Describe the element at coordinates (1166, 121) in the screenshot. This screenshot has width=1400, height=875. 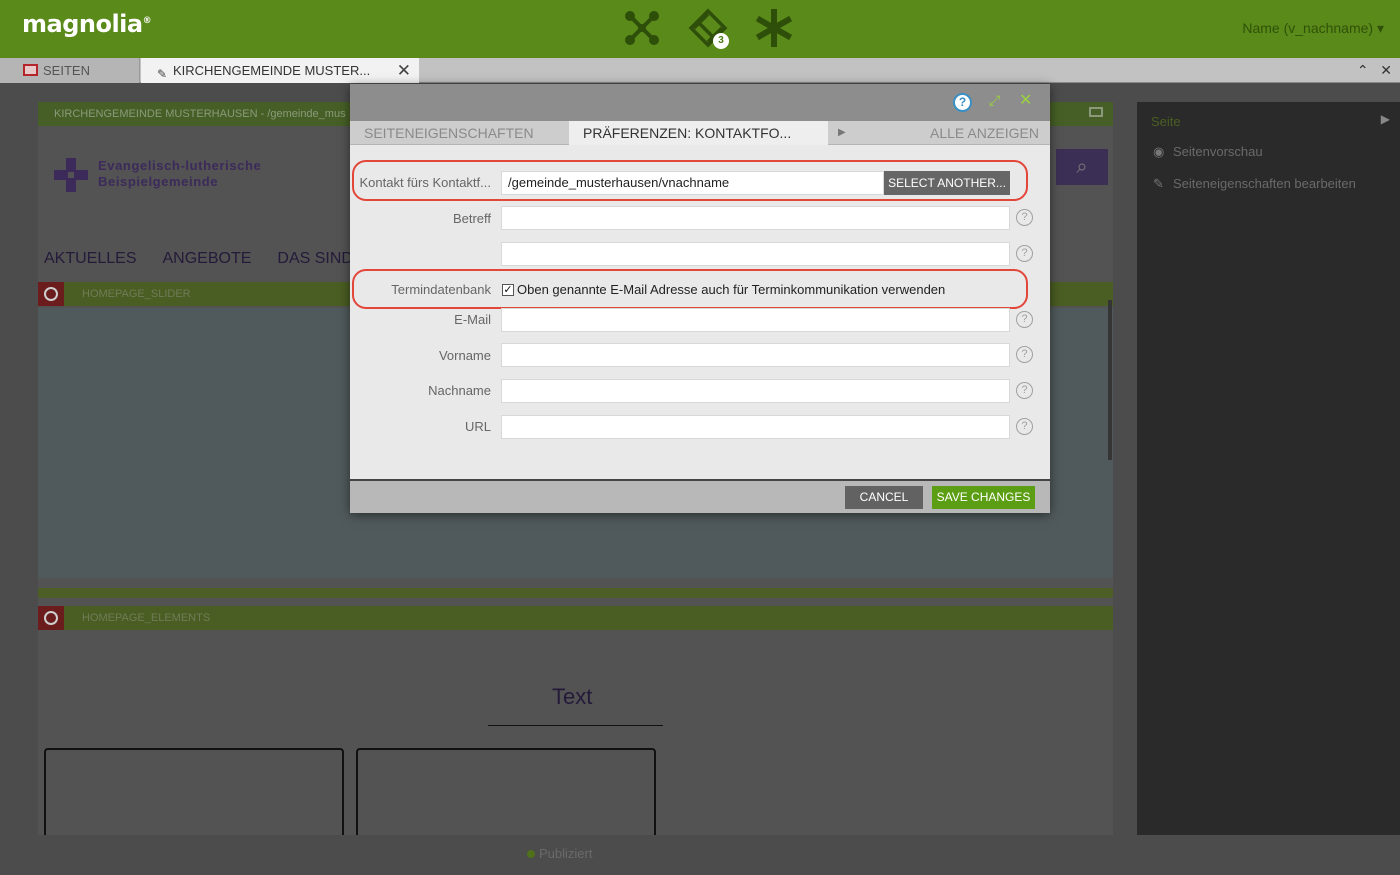
I see `panel-title: Seite` at that location.